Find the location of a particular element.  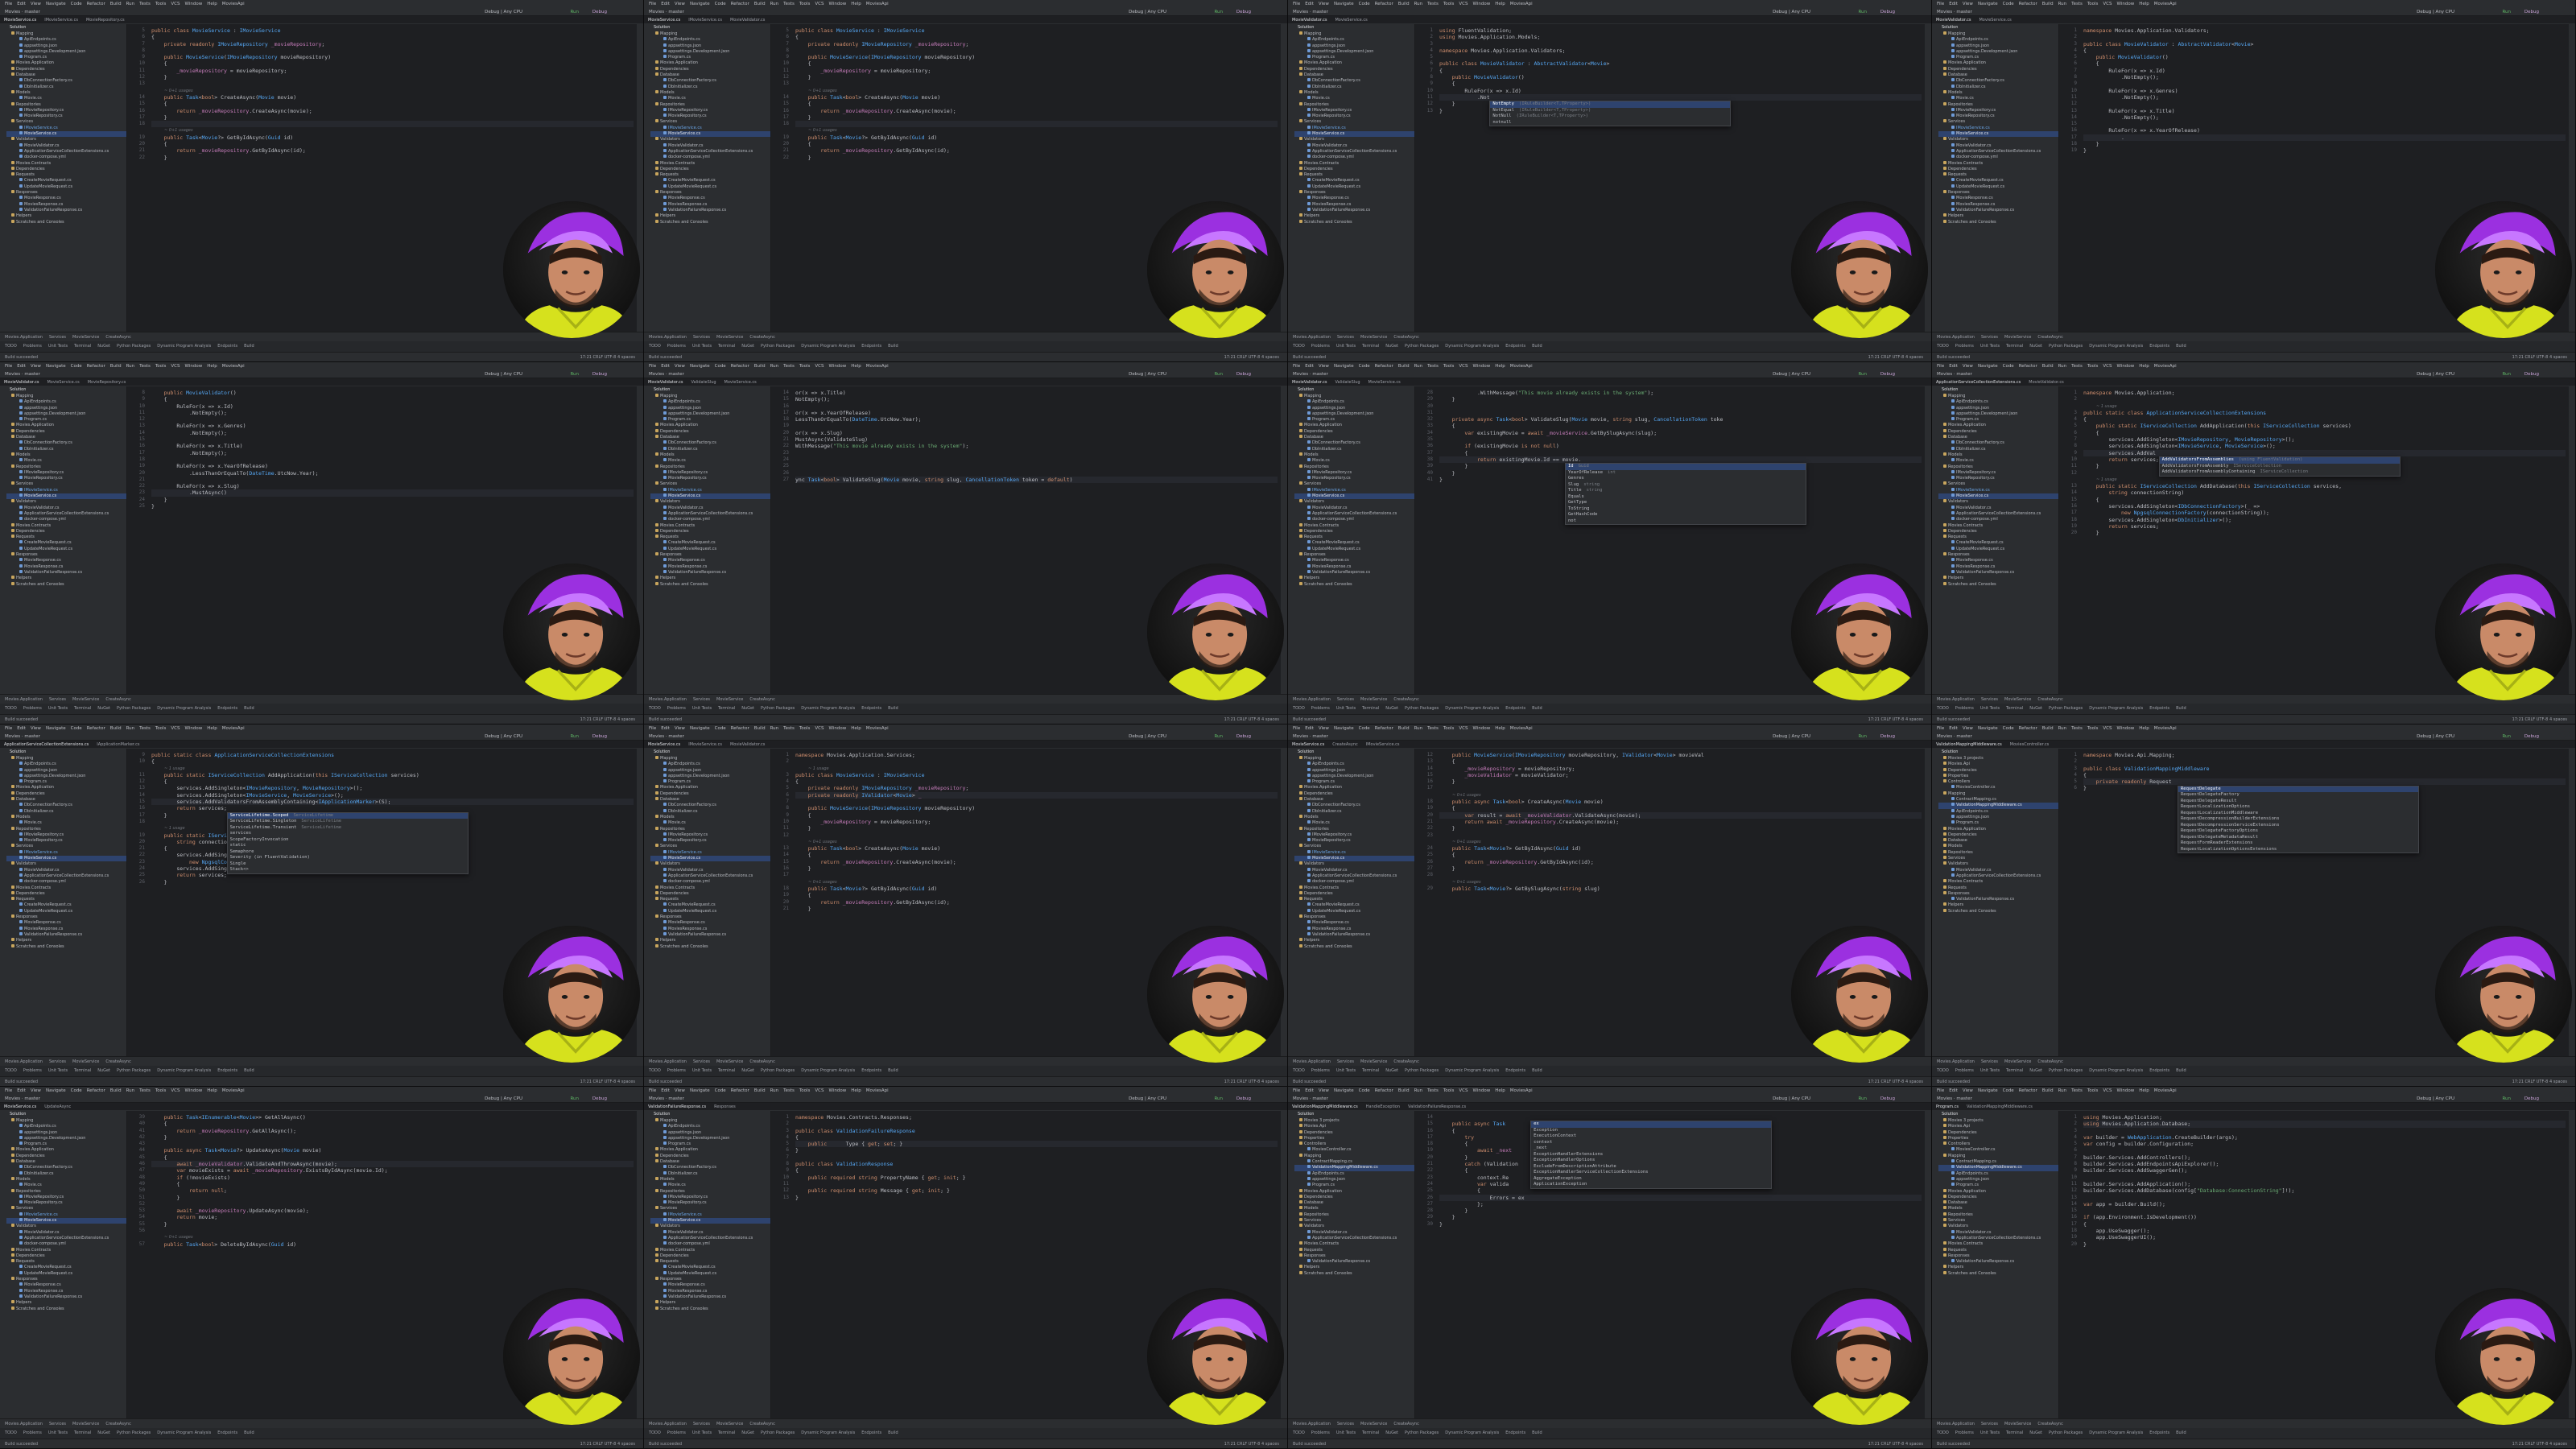

tree-item: Dependencies is located at coordinates (66, 1156).